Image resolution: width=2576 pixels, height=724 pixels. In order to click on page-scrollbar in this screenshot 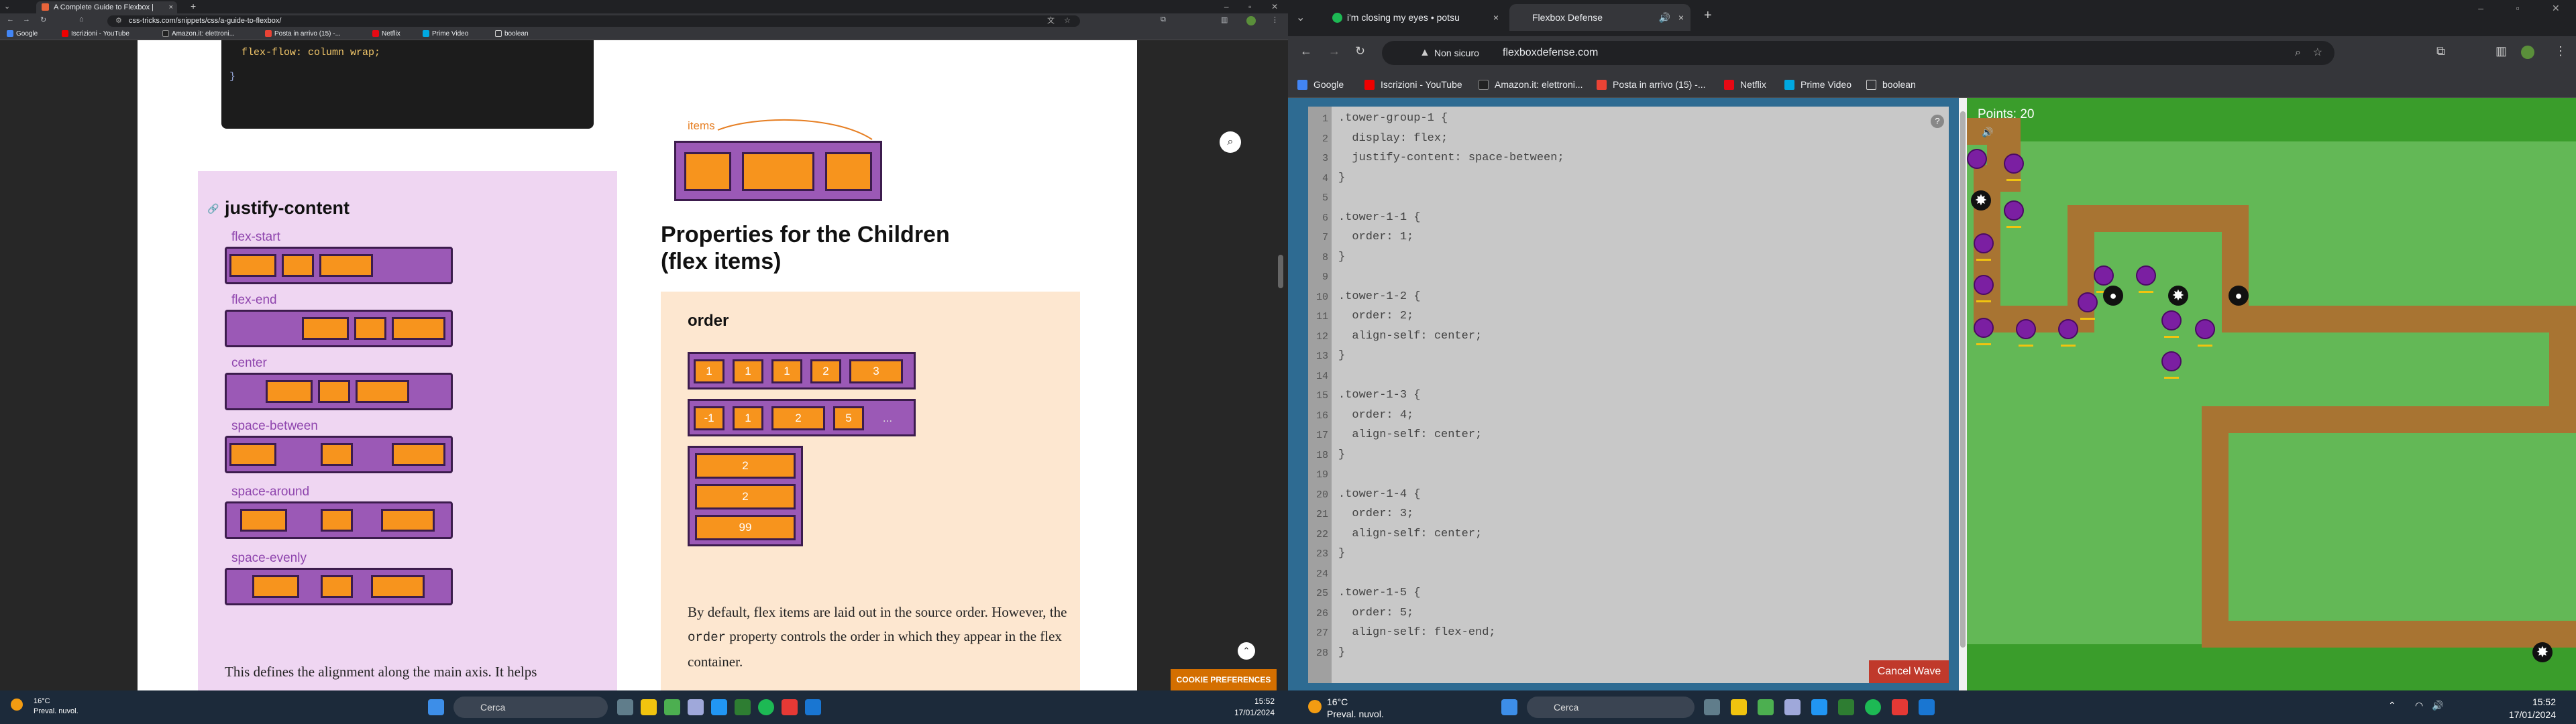, I will do `click(1280, 271)`.